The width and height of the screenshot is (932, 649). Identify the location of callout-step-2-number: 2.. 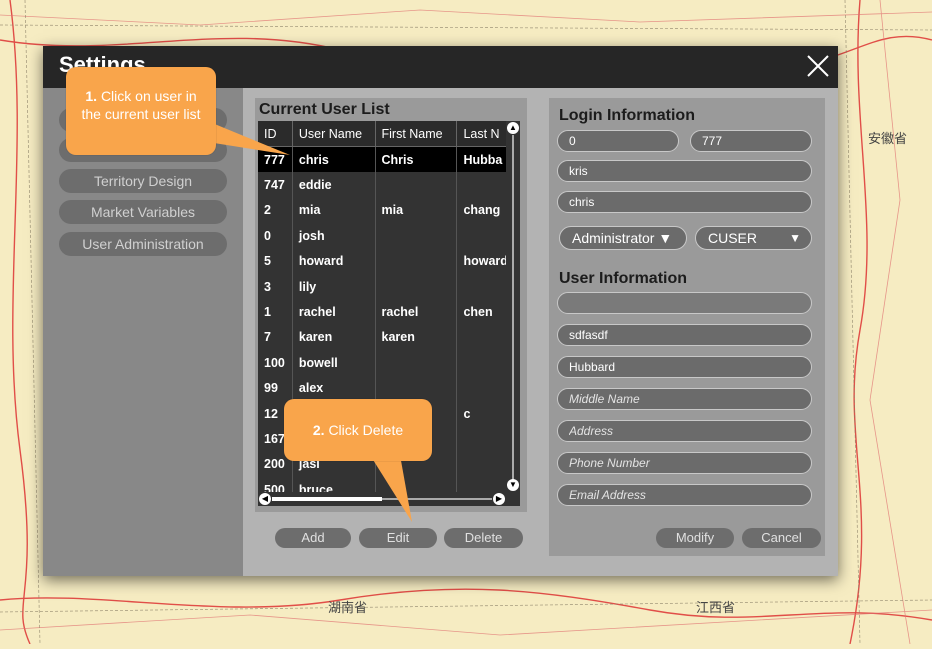
(318, 430).